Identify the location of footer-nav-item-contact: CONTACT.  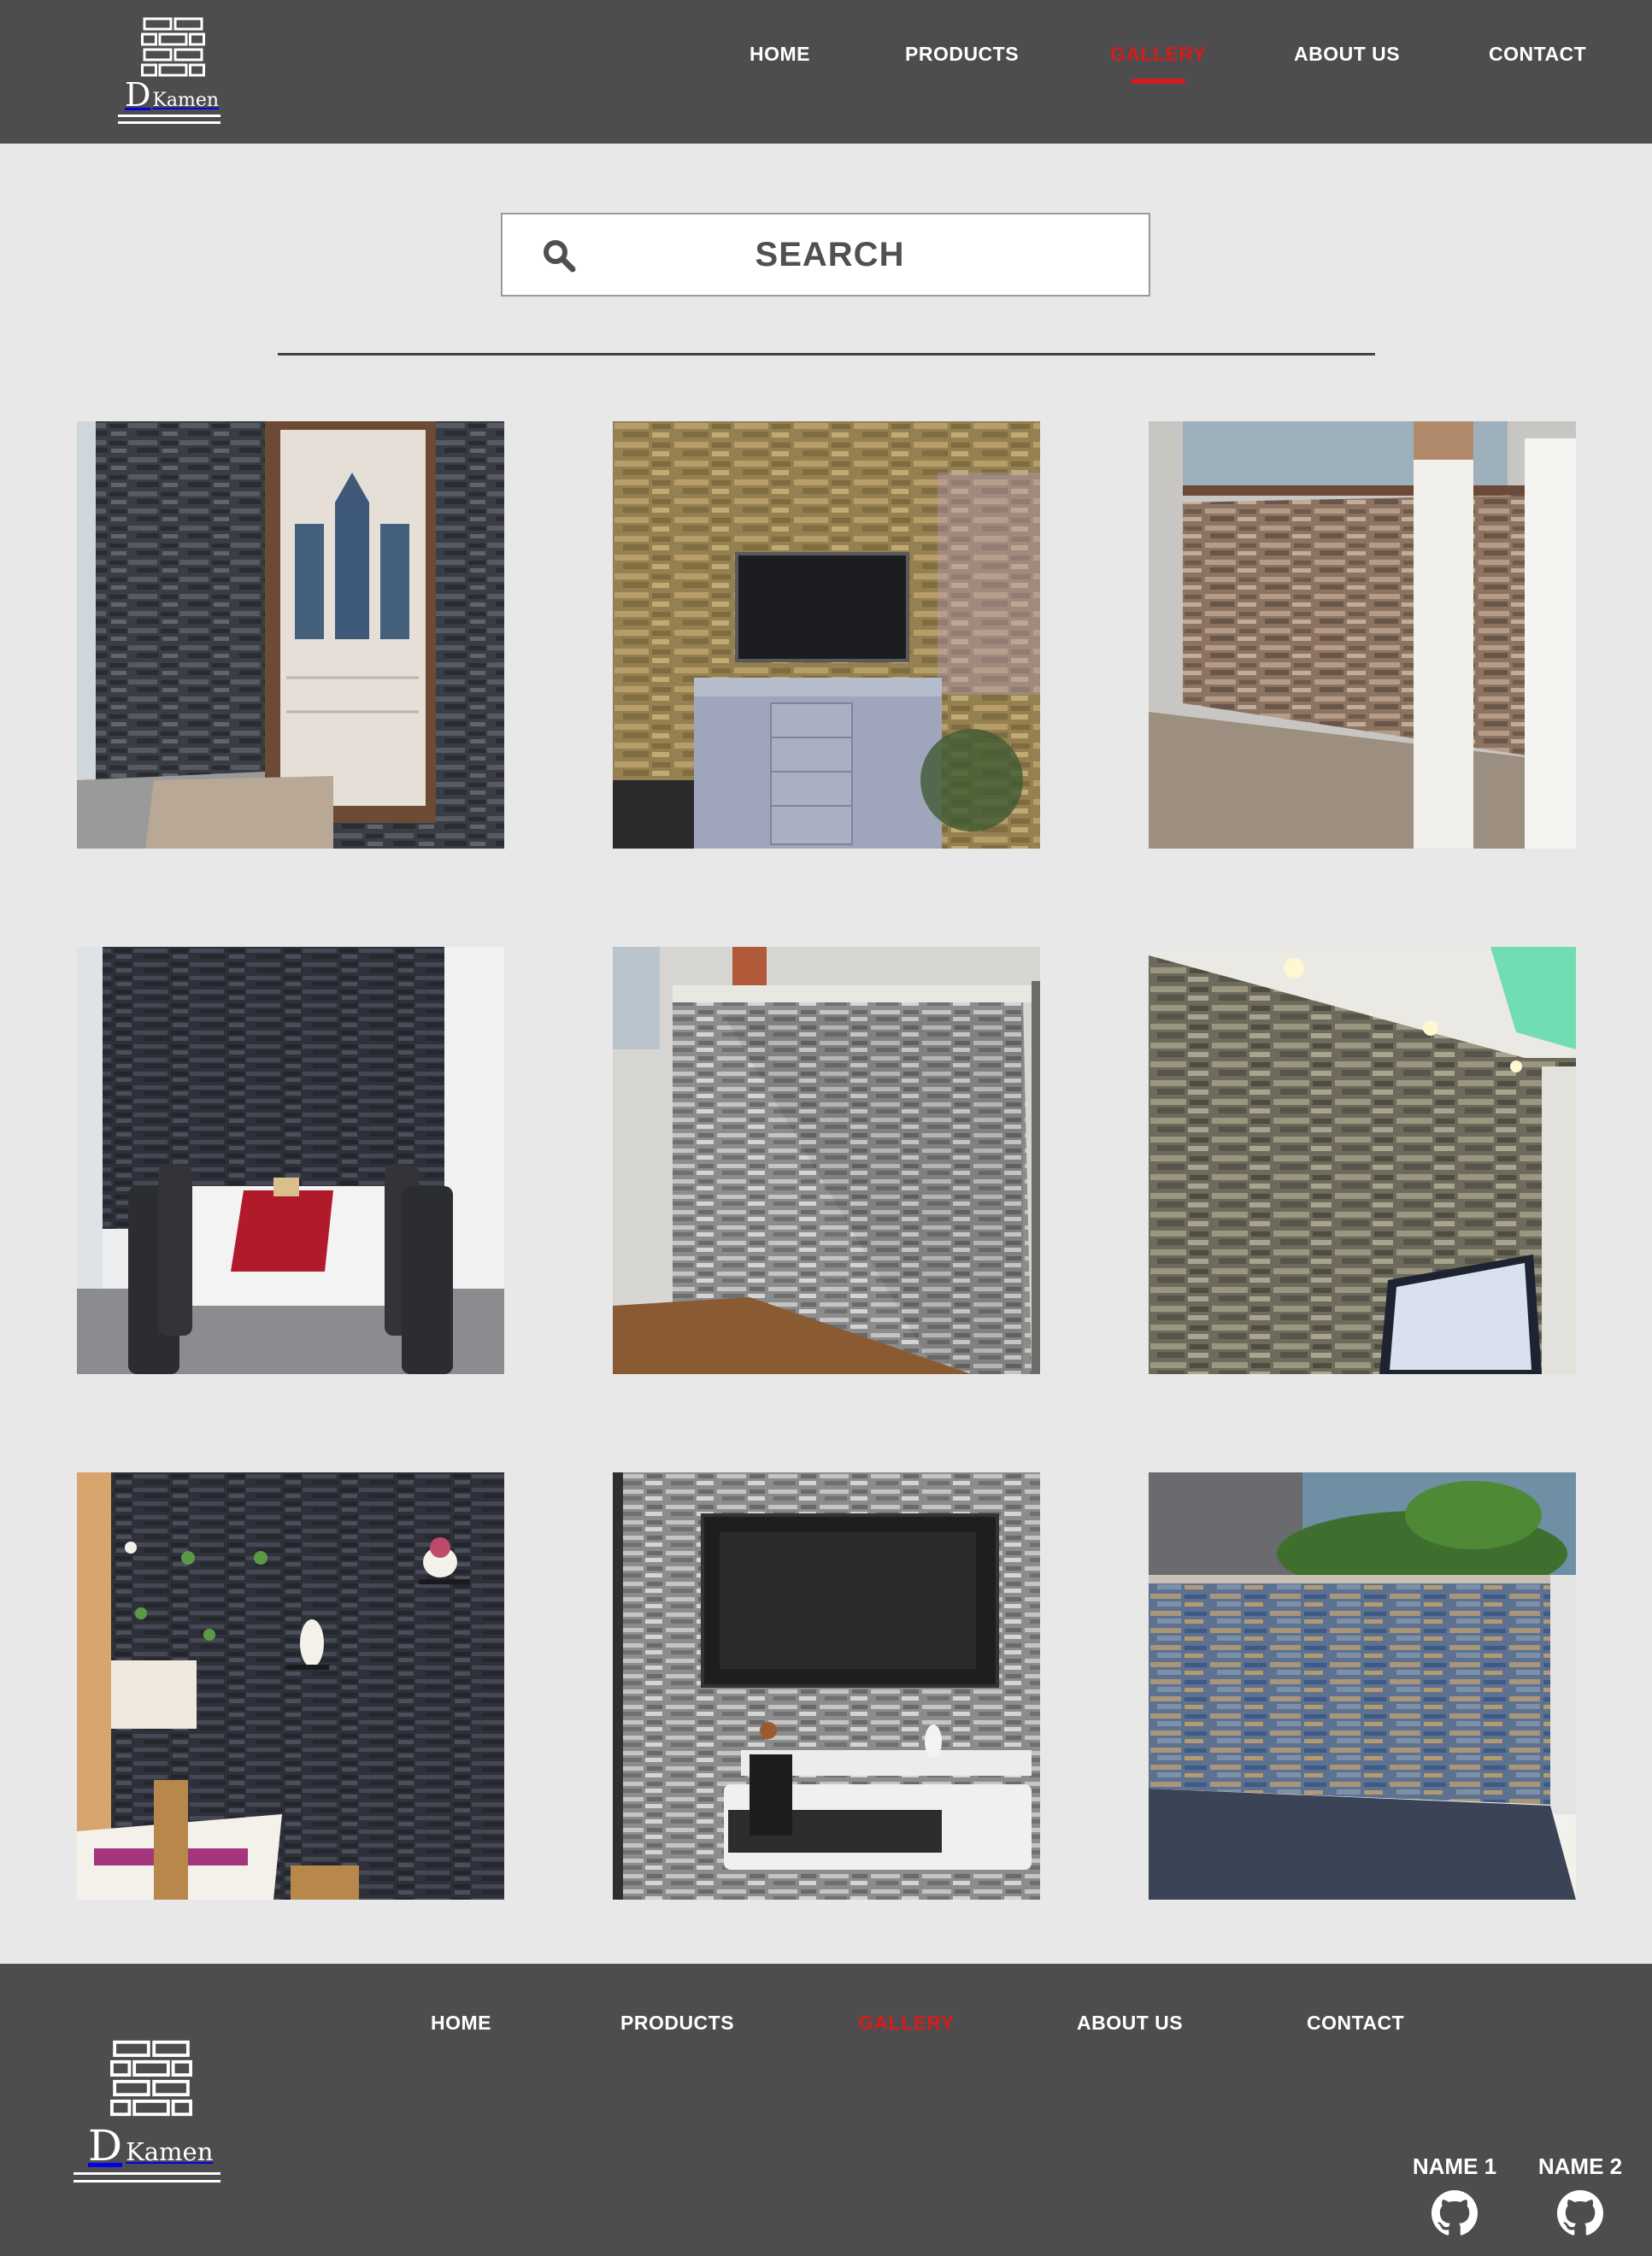
(1355, 2023).